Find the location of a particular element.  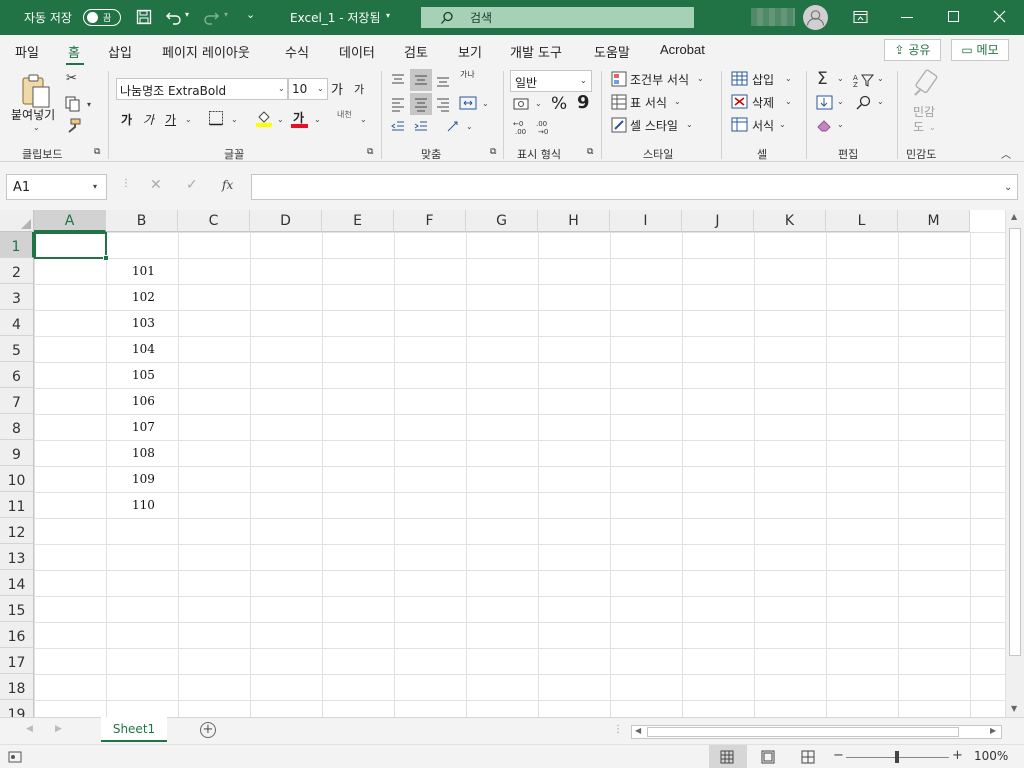

cell-styles-icon is located at coordinates (619, 125).